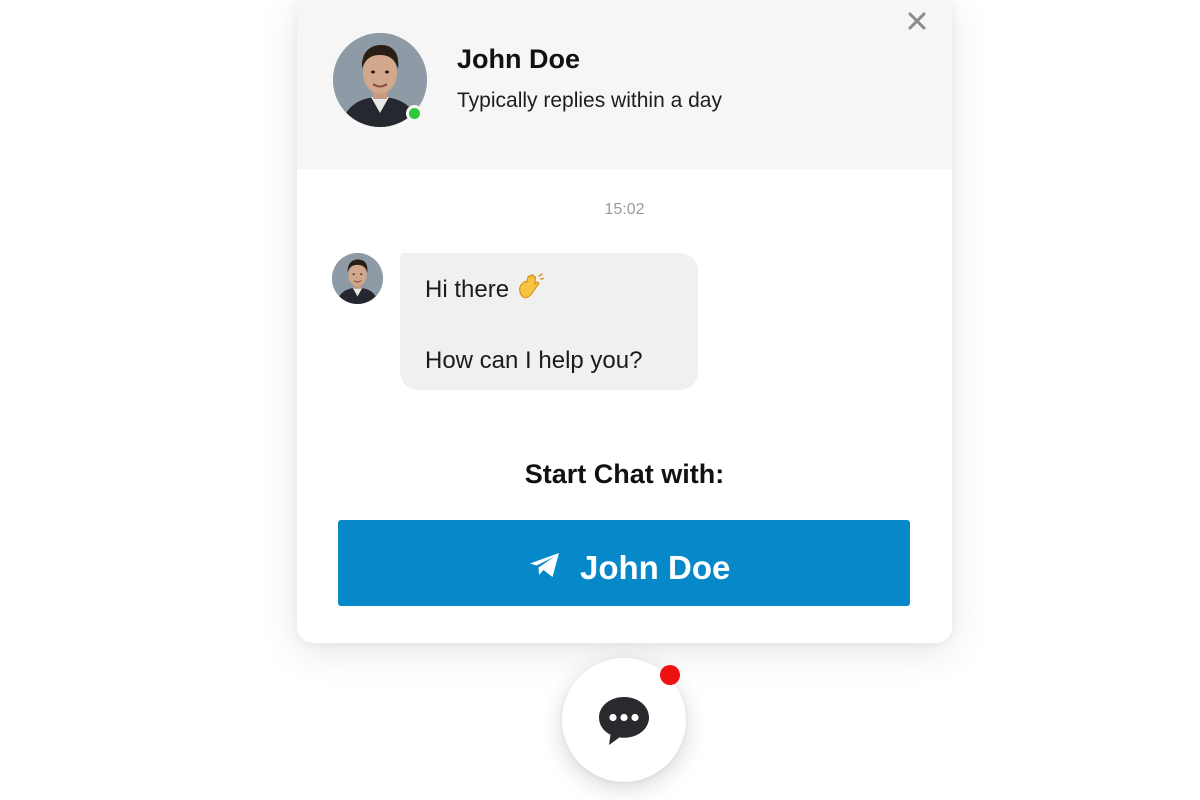 The height and width of the screenshot is (800, 1200). What do you see at coordinates (624, 474) in the screenshot?
I see `start-chat-label: Start Chat with:` at bounding box center [624, 474].